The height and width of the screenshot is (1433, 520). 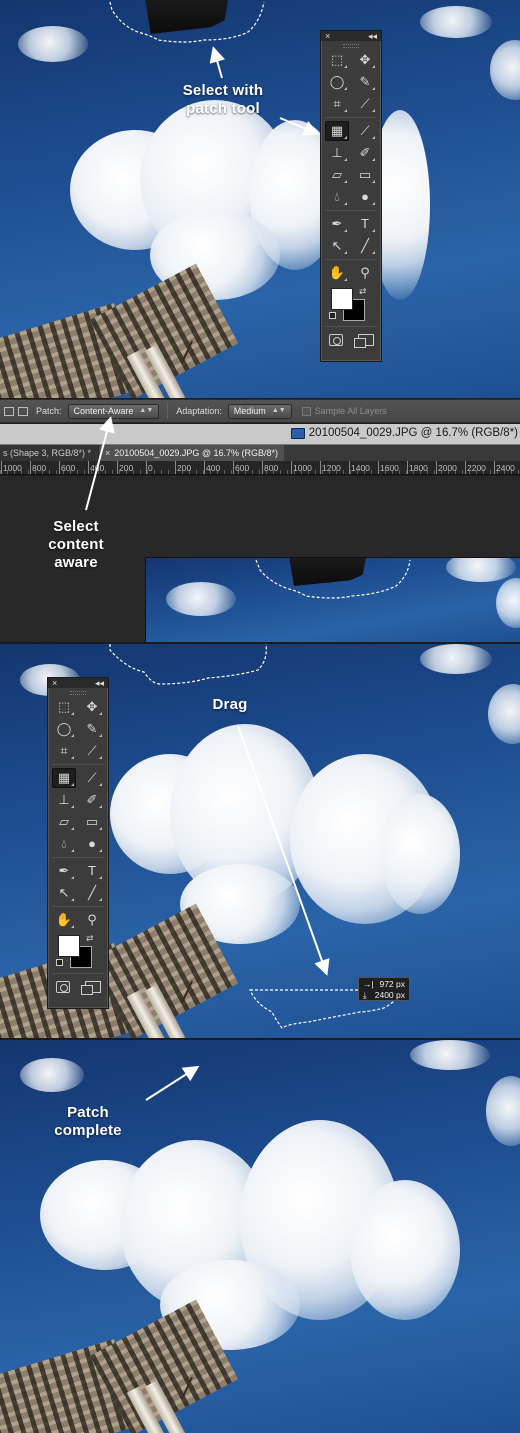 What do you see at coordinates (88, 1112) in the screenshot?
I see `annotation-line: Patch` at bounding box center [88, 1112].